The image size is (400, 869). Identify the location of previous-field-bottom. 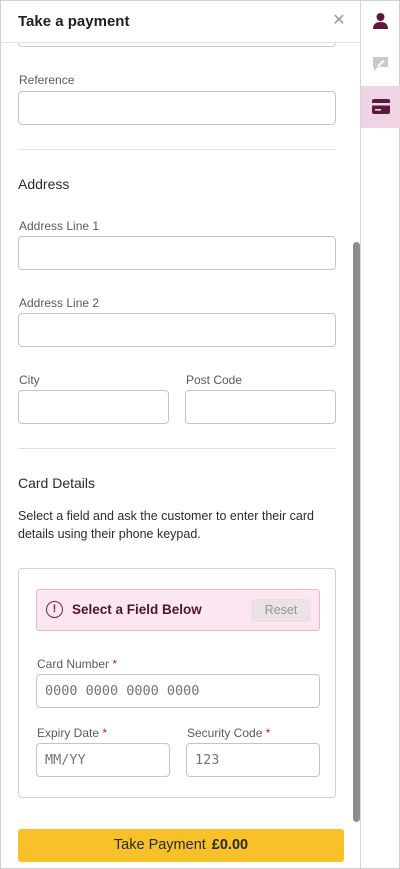
(177, 45).